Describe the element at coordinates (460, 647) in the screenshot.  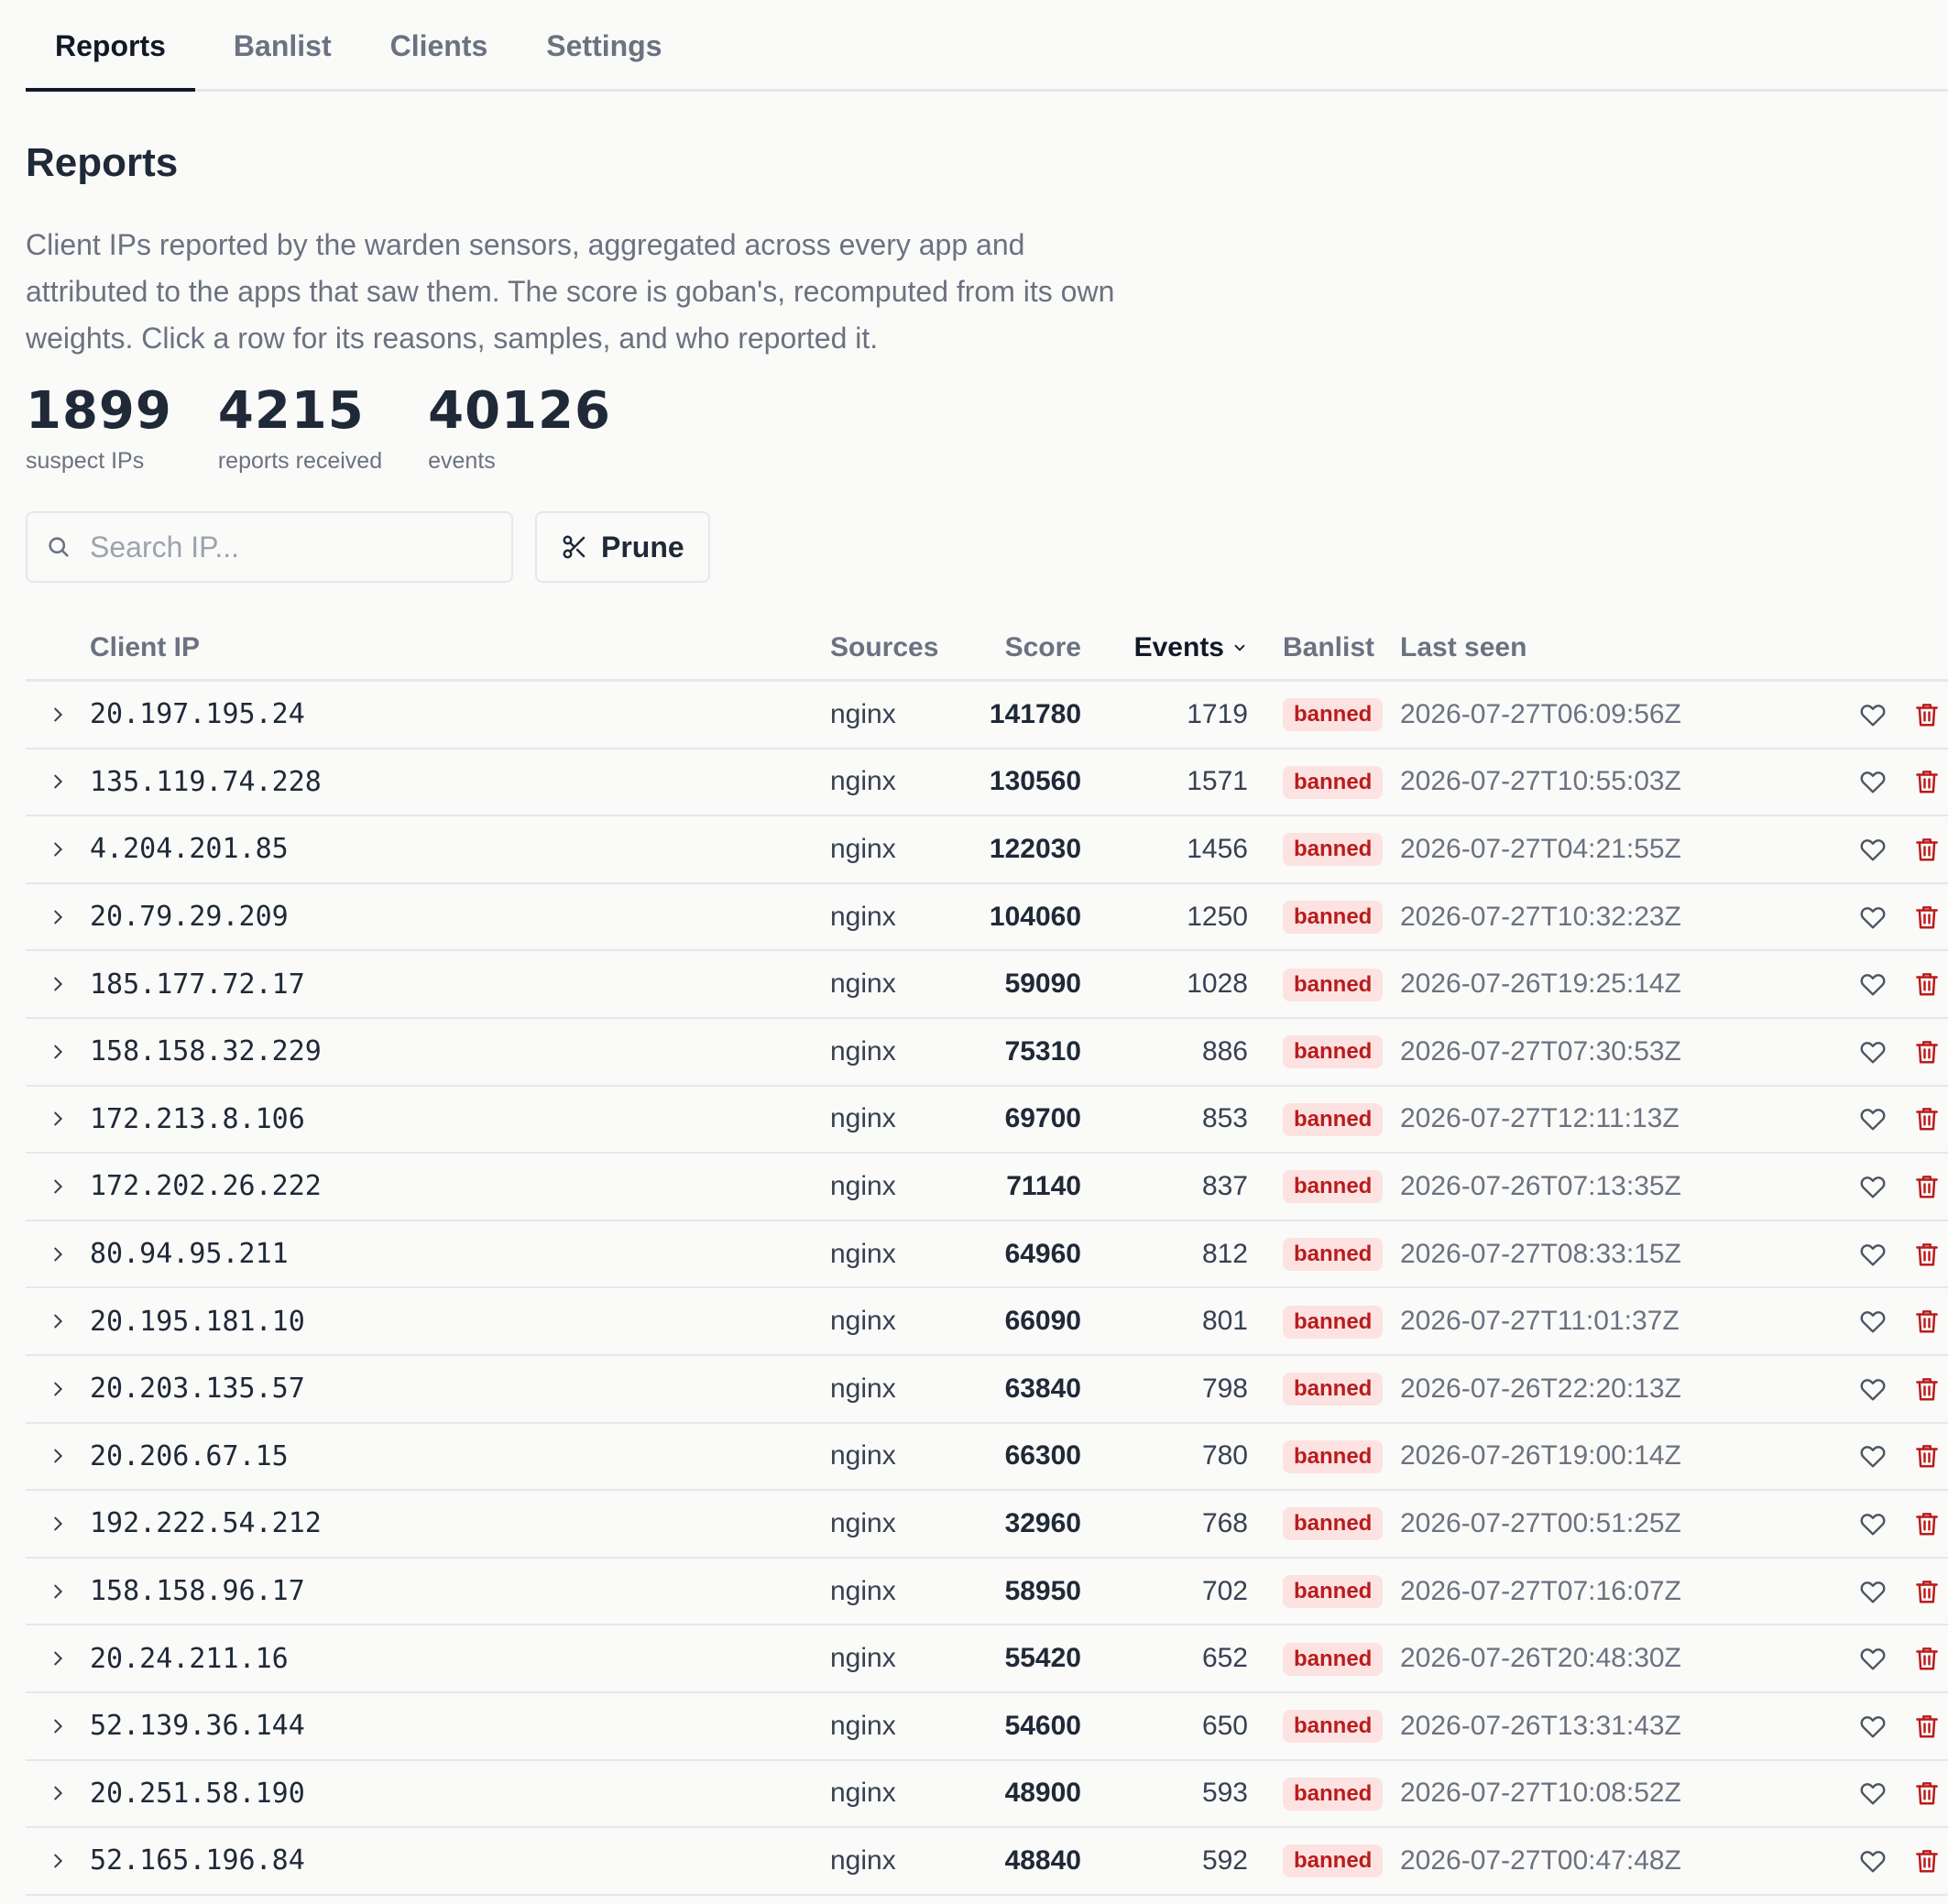
I see `col-client-ip: Client IP` at that location.